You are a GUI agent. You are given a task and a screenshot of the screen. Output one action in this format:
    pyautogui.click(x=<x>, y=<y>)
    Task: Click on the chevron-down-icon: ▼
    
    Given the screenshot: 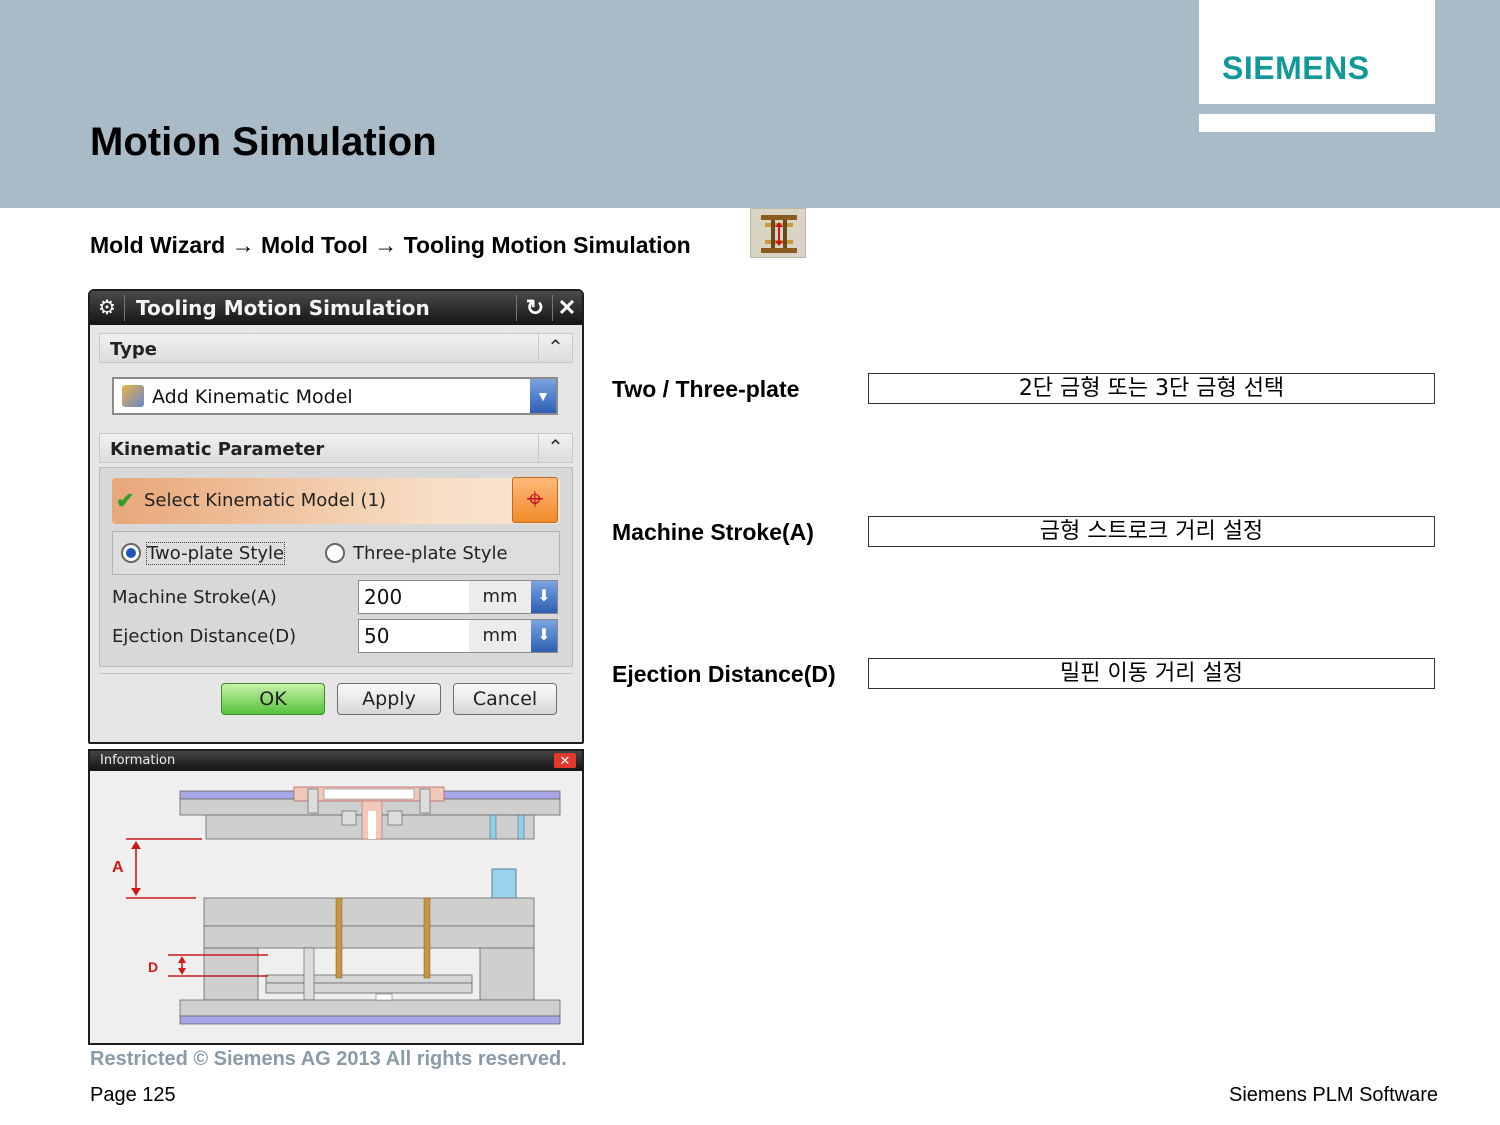 What is the action you would take?
    pyautogui.click(x=543, y=396)
    